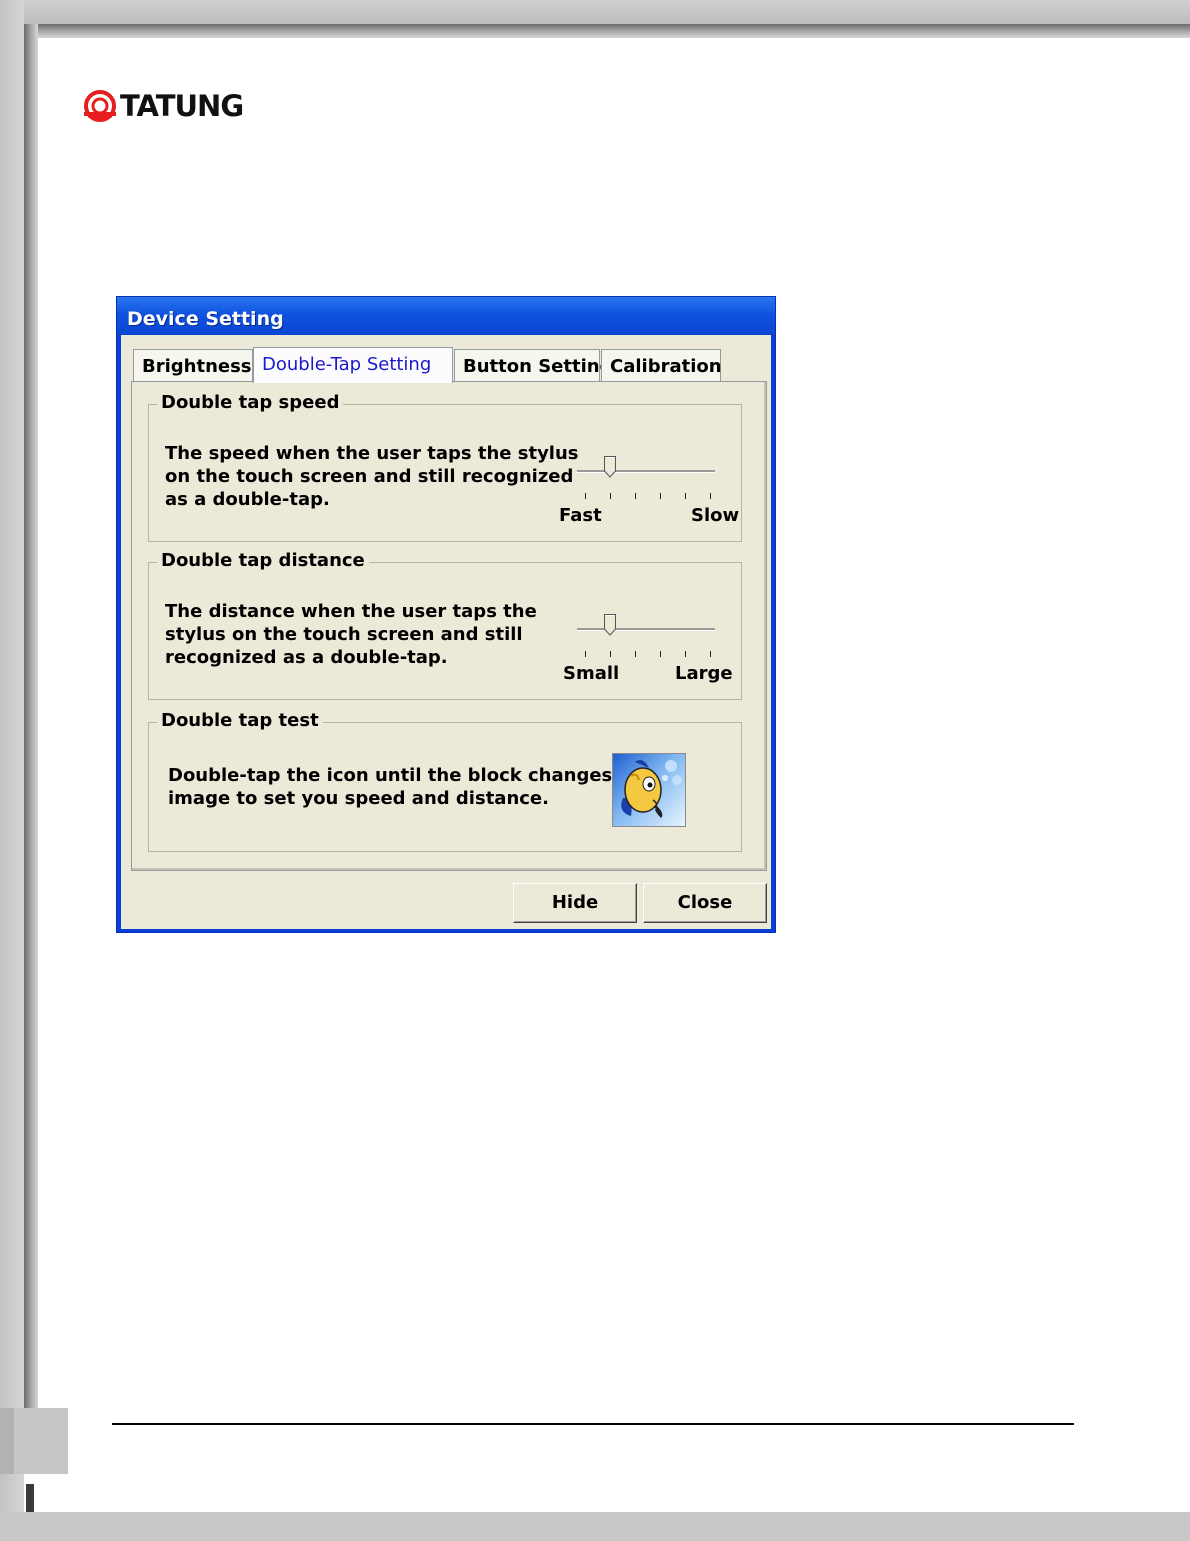 The image size is (1190, 1541). What do you see at coordinates (704, 673) in the screenshot?
I see `distance-max-label: Large` at bounding box center [704, 673].